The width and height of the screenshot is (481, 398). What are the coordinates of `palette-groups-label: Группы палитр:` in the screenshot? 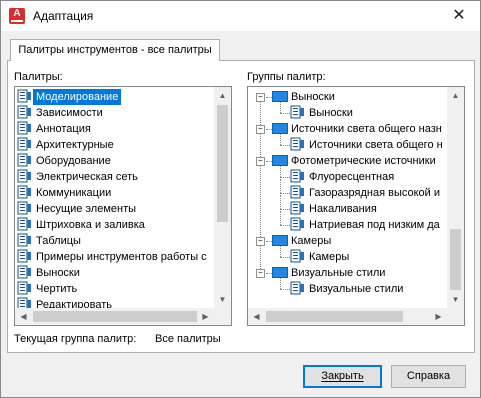 It's located at (286, 77).